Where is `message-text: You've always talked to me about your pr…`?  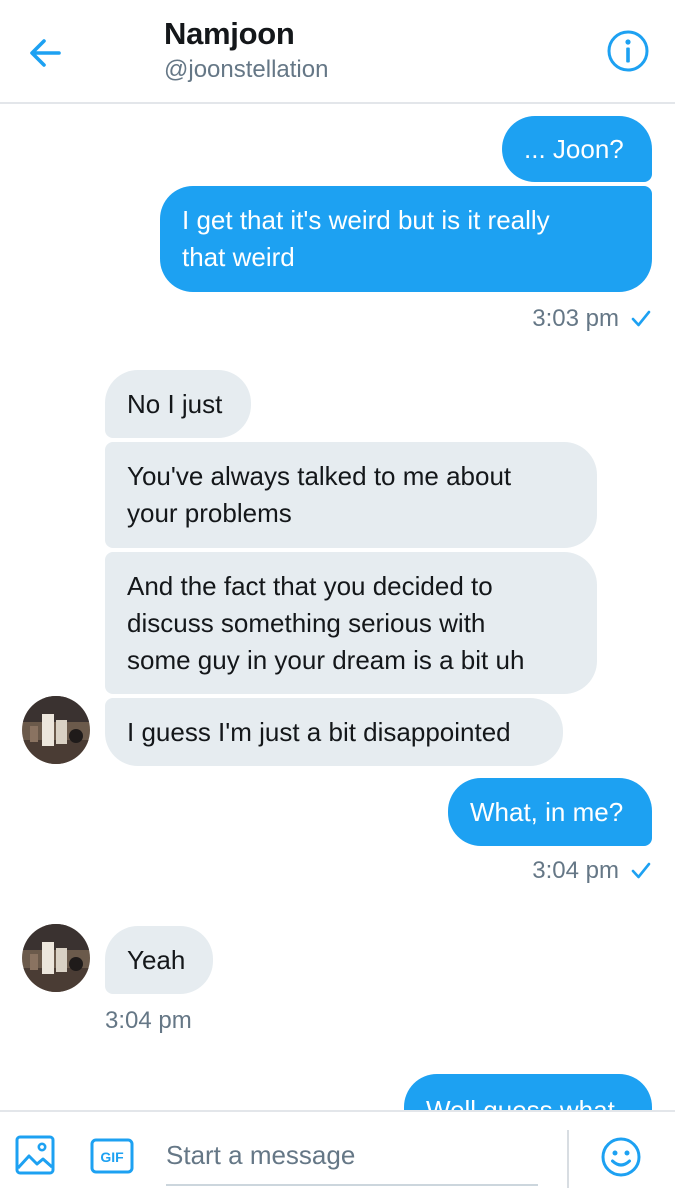
message-text: You've always talked to me about your pr… is located at coordinates (319, 494).